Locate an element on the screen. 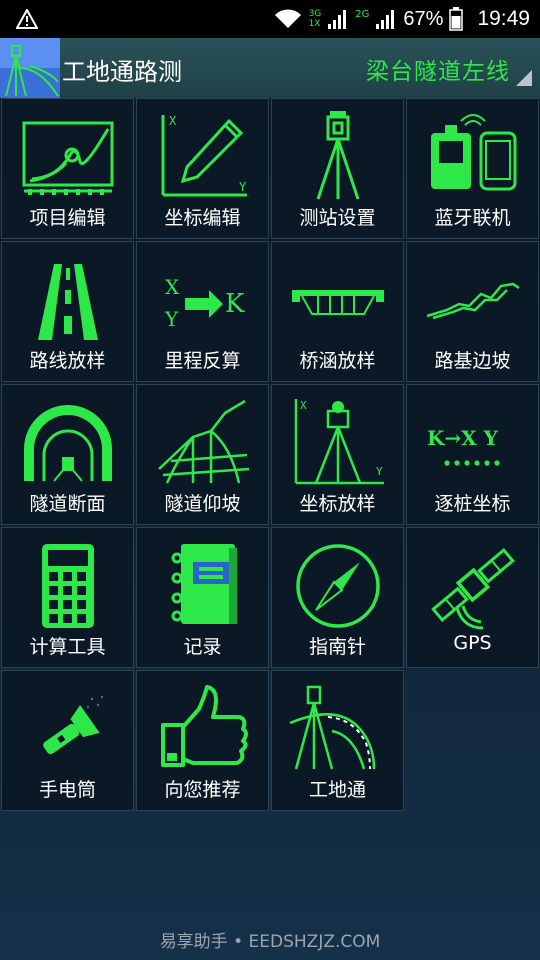 The width and height of the screenshot is (540, 960). tile-subgrade-slope: 路基边坡 is located at coordinates (472, 311).